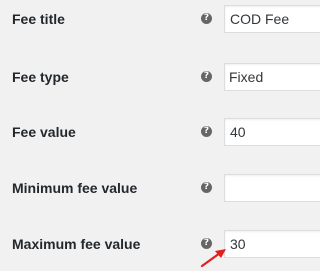  I want to click on minimum-fee-value-row: Minimum fee value ?, so click(160, 188).